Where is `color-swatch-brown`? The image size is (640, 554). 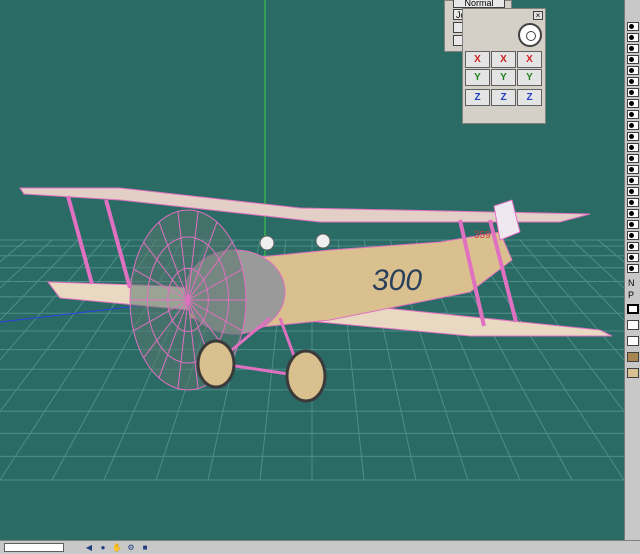
color-swatch-brown is located at coordinates (633, 357).